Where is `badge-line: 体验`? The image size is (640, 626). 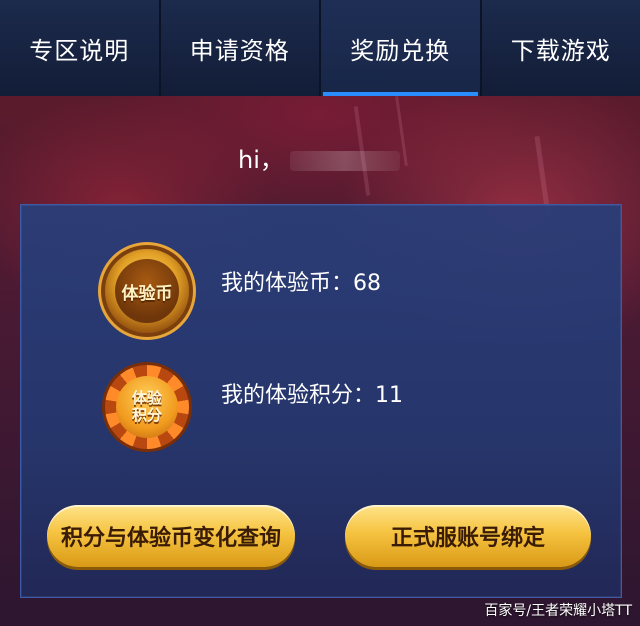
badge-line: 体验 is located at coordinates (146, 398).